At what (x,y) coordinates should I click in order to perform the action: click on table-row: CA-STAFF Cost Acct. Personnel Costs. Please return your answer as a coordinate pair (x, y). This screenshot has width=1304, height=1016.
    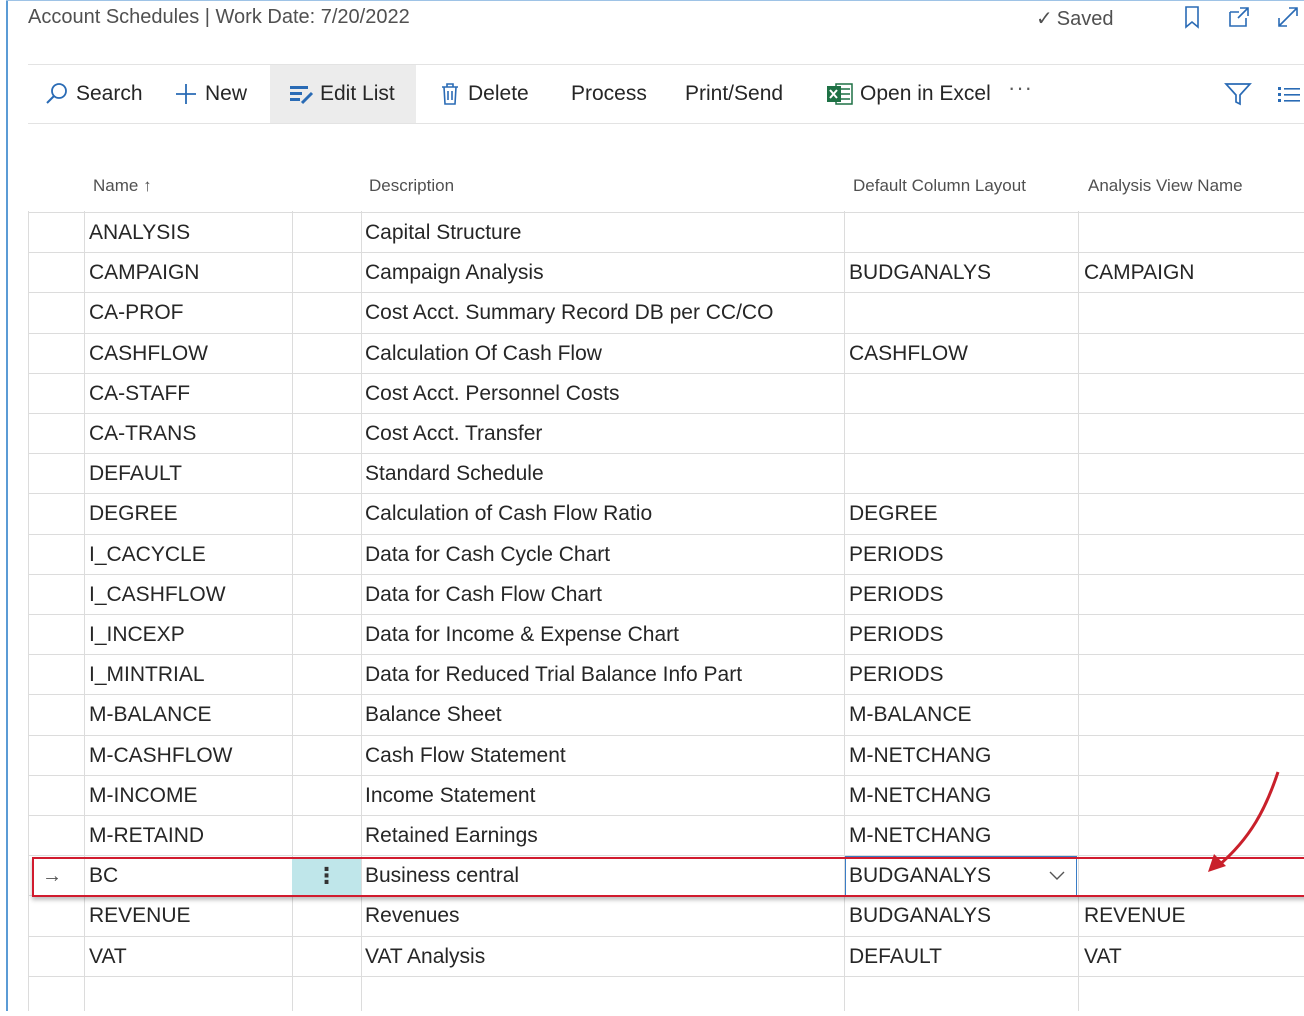
    Looking at the image, I should click on (666, 393).